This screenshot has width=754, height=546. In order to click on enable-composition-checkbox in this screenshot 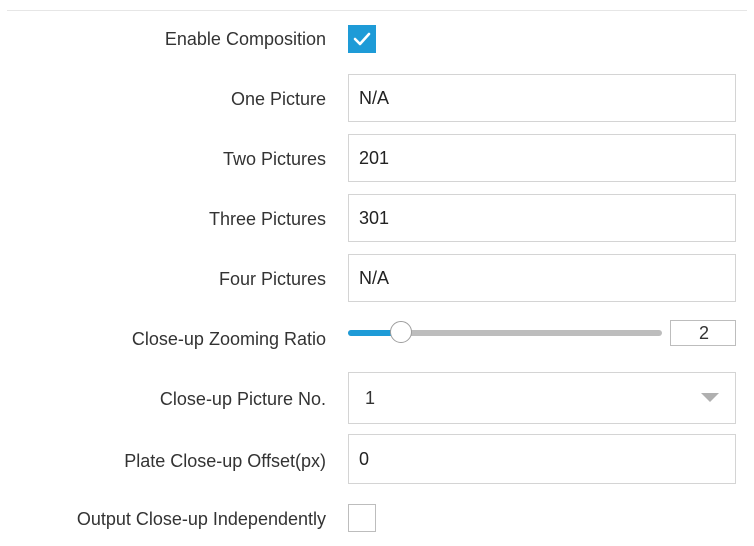, I will do `click(362, 39)`.